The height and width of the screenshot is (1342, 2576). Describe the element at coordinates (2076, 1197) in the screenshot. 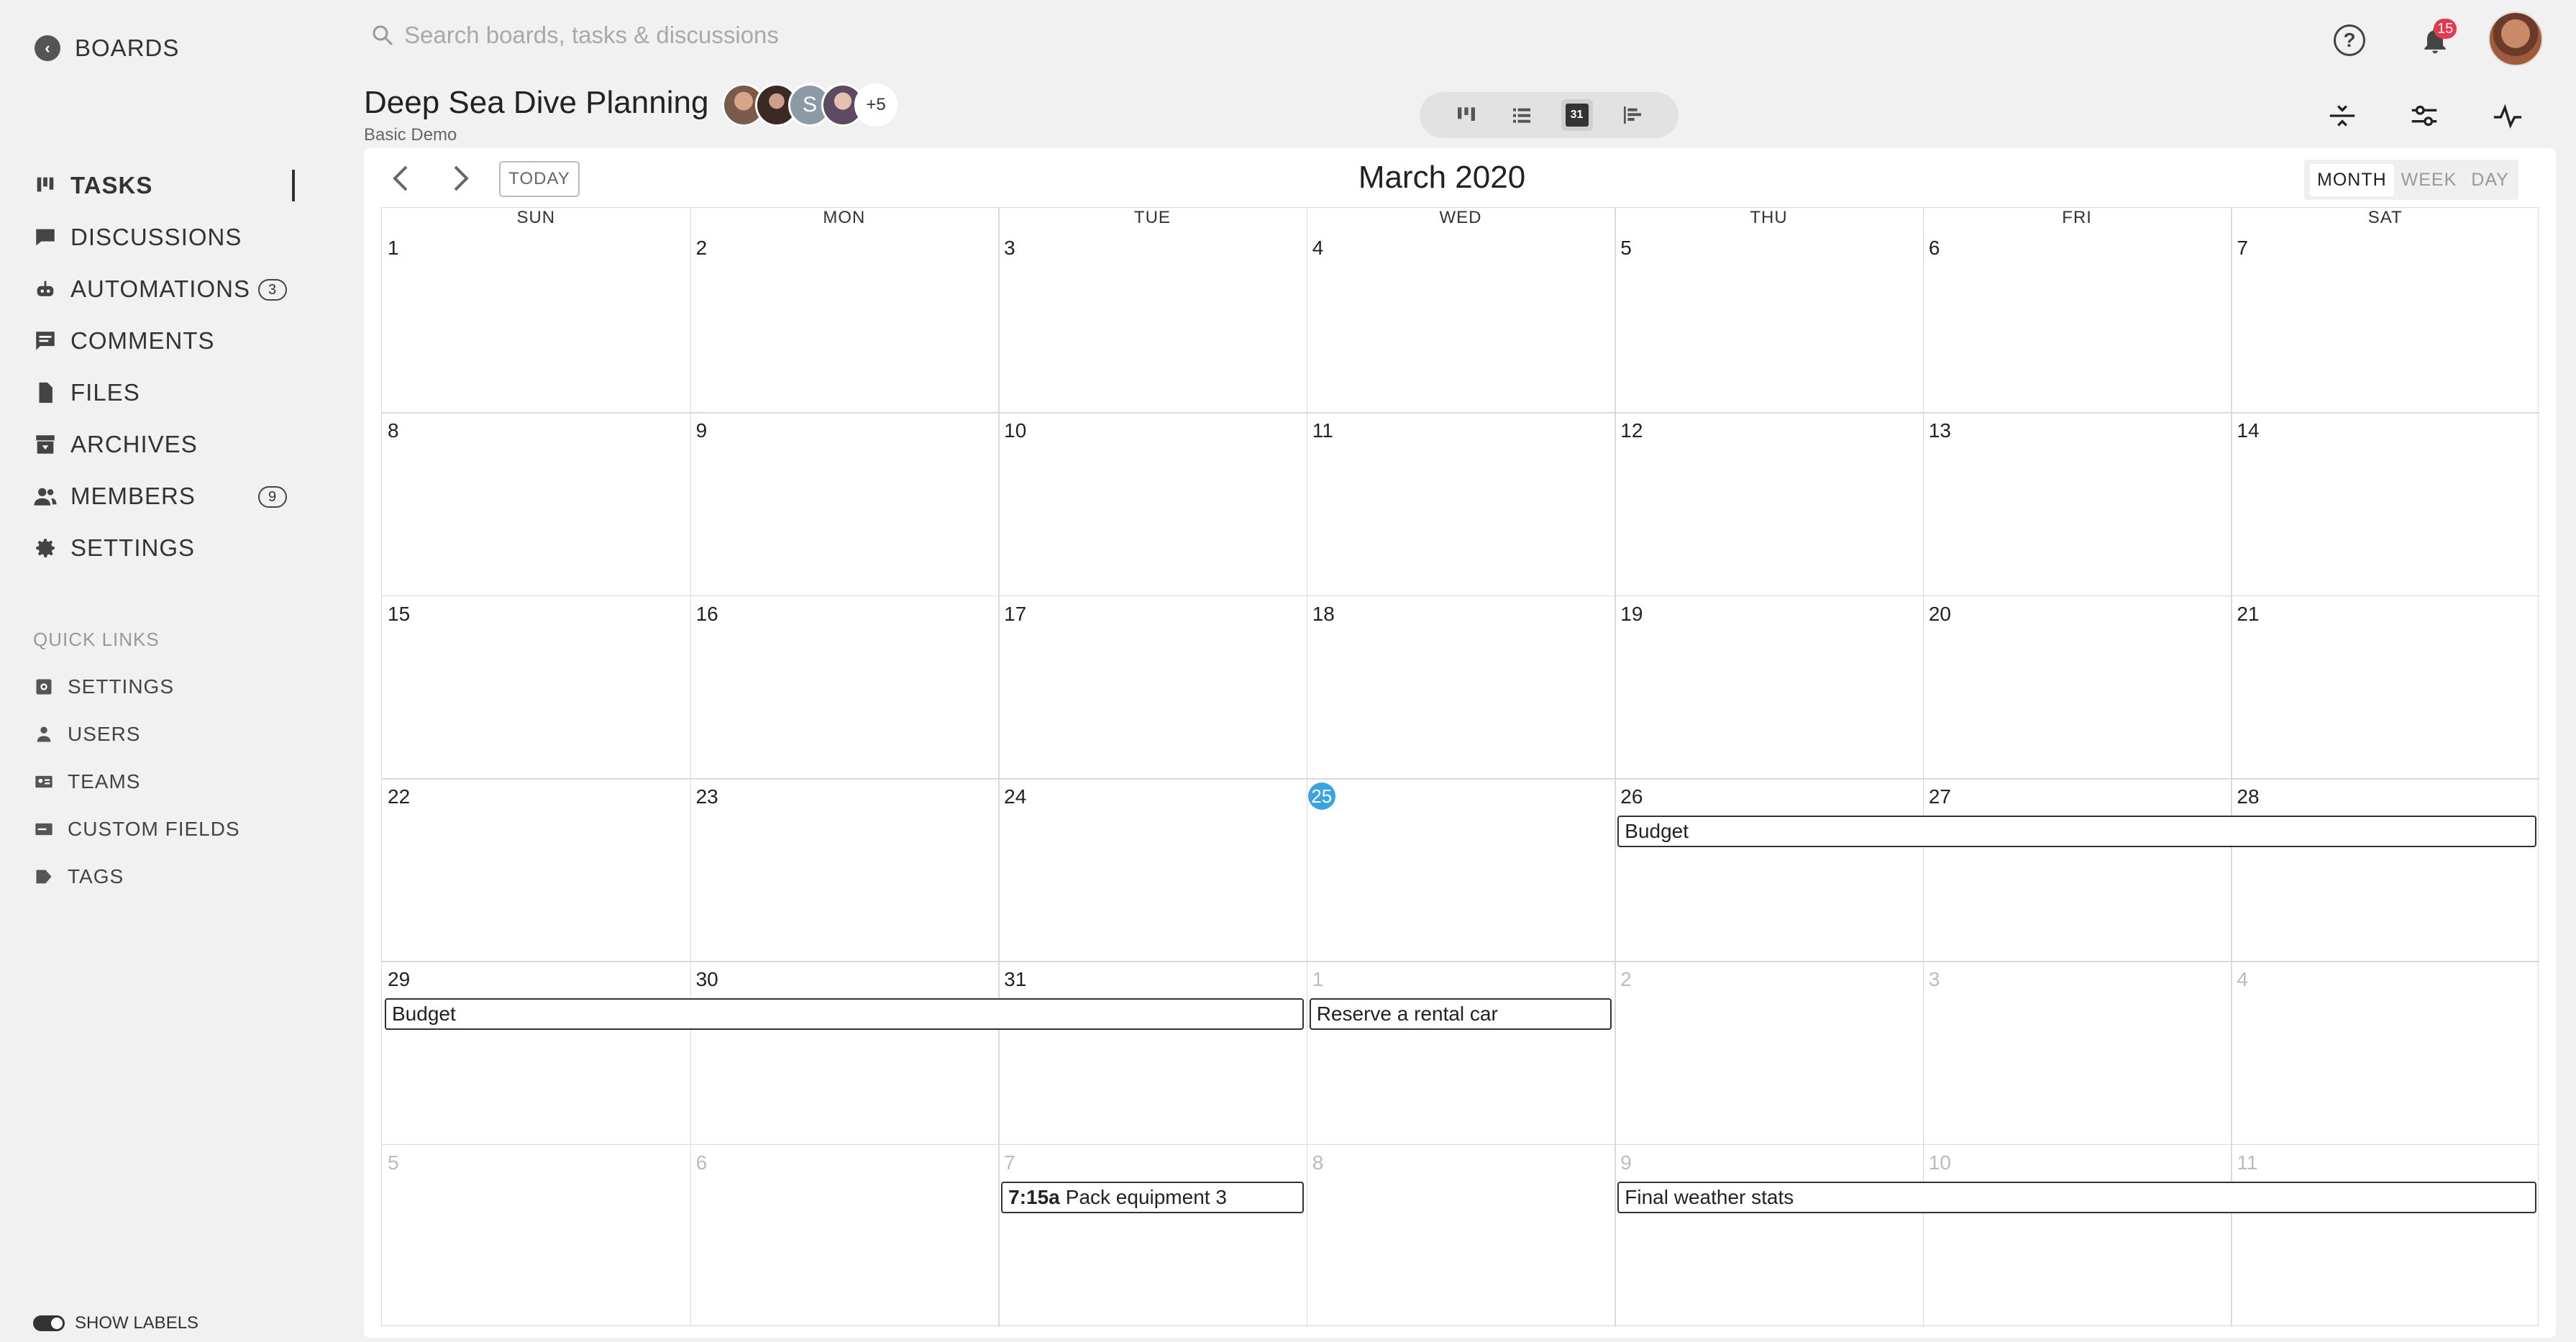

I see `calendar-event: Final weather stats` at that location.